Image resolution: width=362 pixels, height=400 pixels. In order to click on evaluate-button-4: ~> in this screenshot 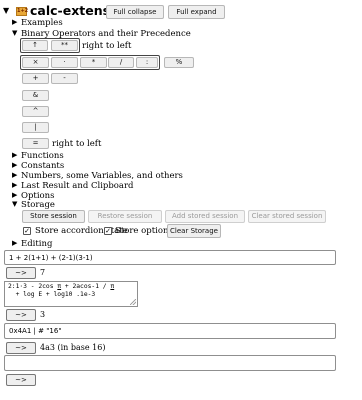, I will do `click(21, 380)`.